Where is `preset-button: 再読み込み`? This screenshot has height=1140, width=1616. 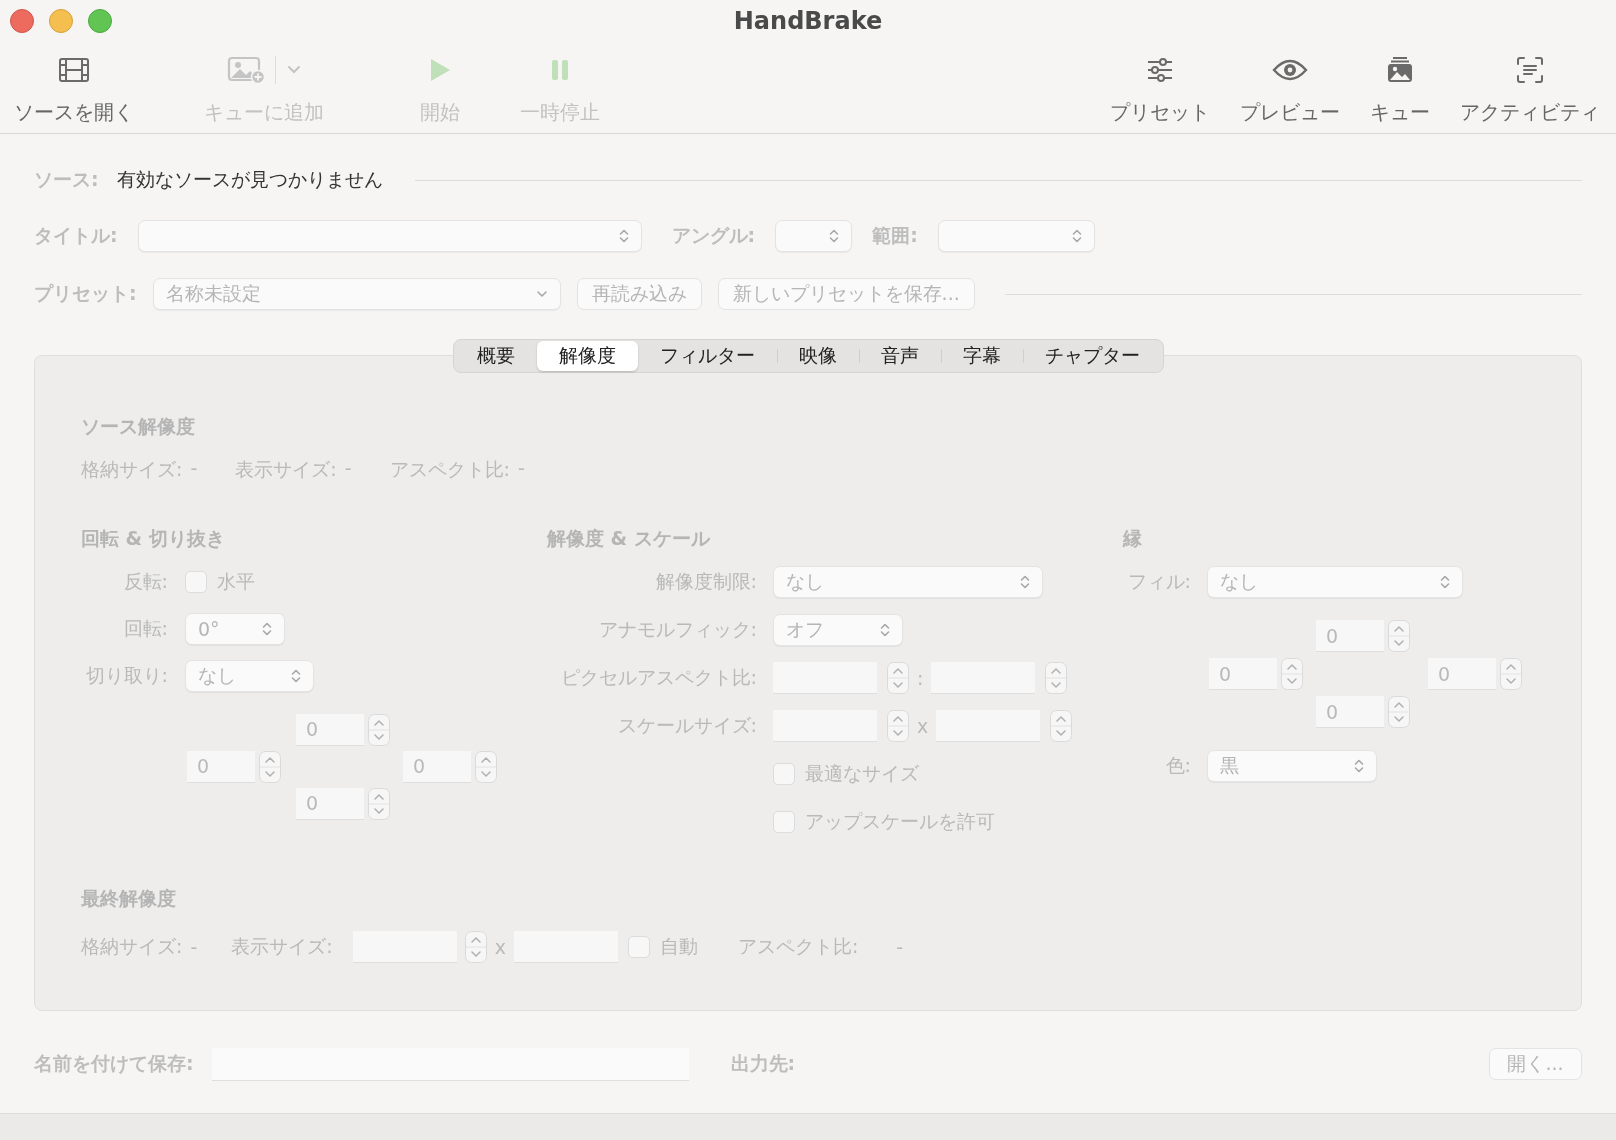 preset-button: 再読み込み is located at coordinates (639, 294).